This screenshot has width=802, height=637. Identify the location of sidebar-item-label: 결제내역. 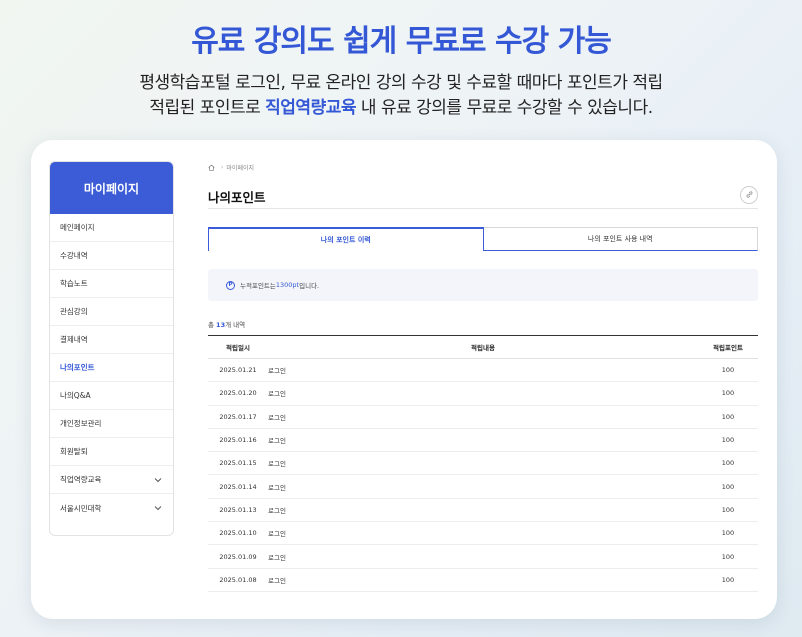
(74, 339).